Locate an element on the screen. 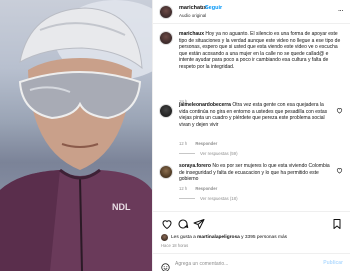 The image size is (350, 271). comment-composer: Publicar is located at coordinates (251, 262).